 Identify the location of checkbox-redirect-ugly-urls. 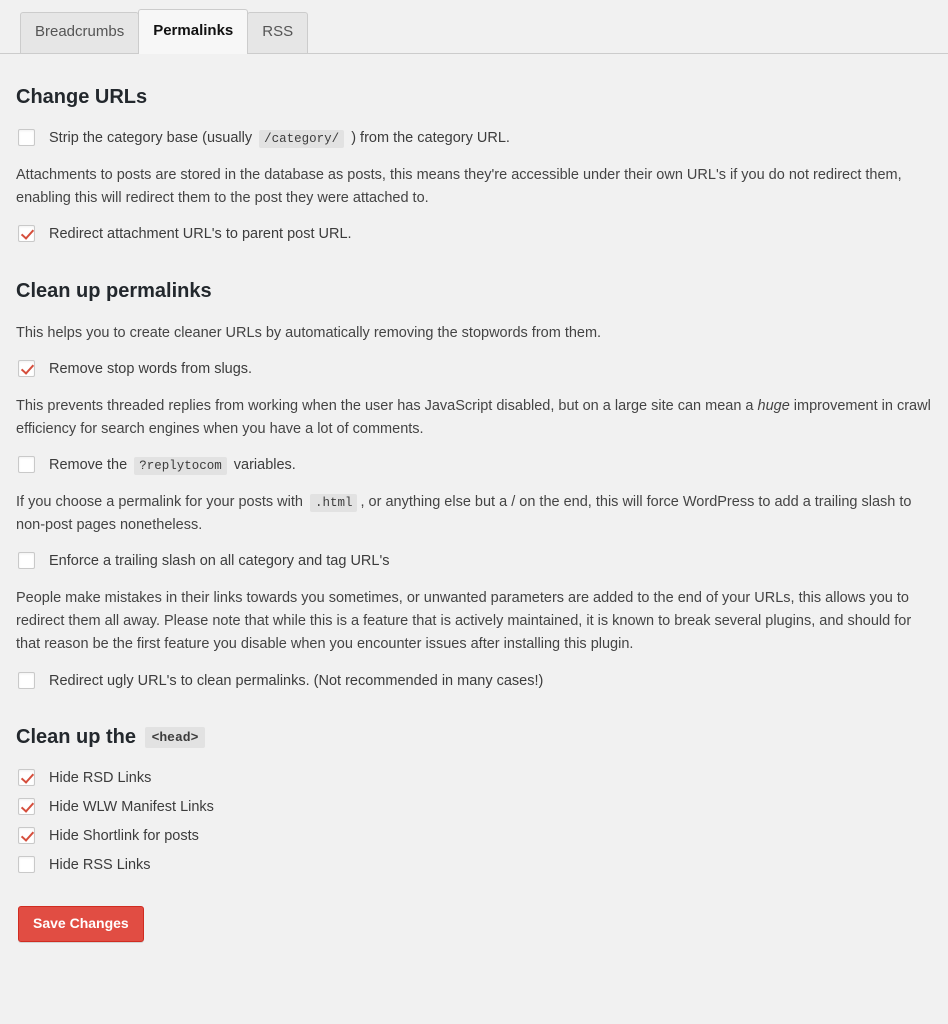
(26, 680).